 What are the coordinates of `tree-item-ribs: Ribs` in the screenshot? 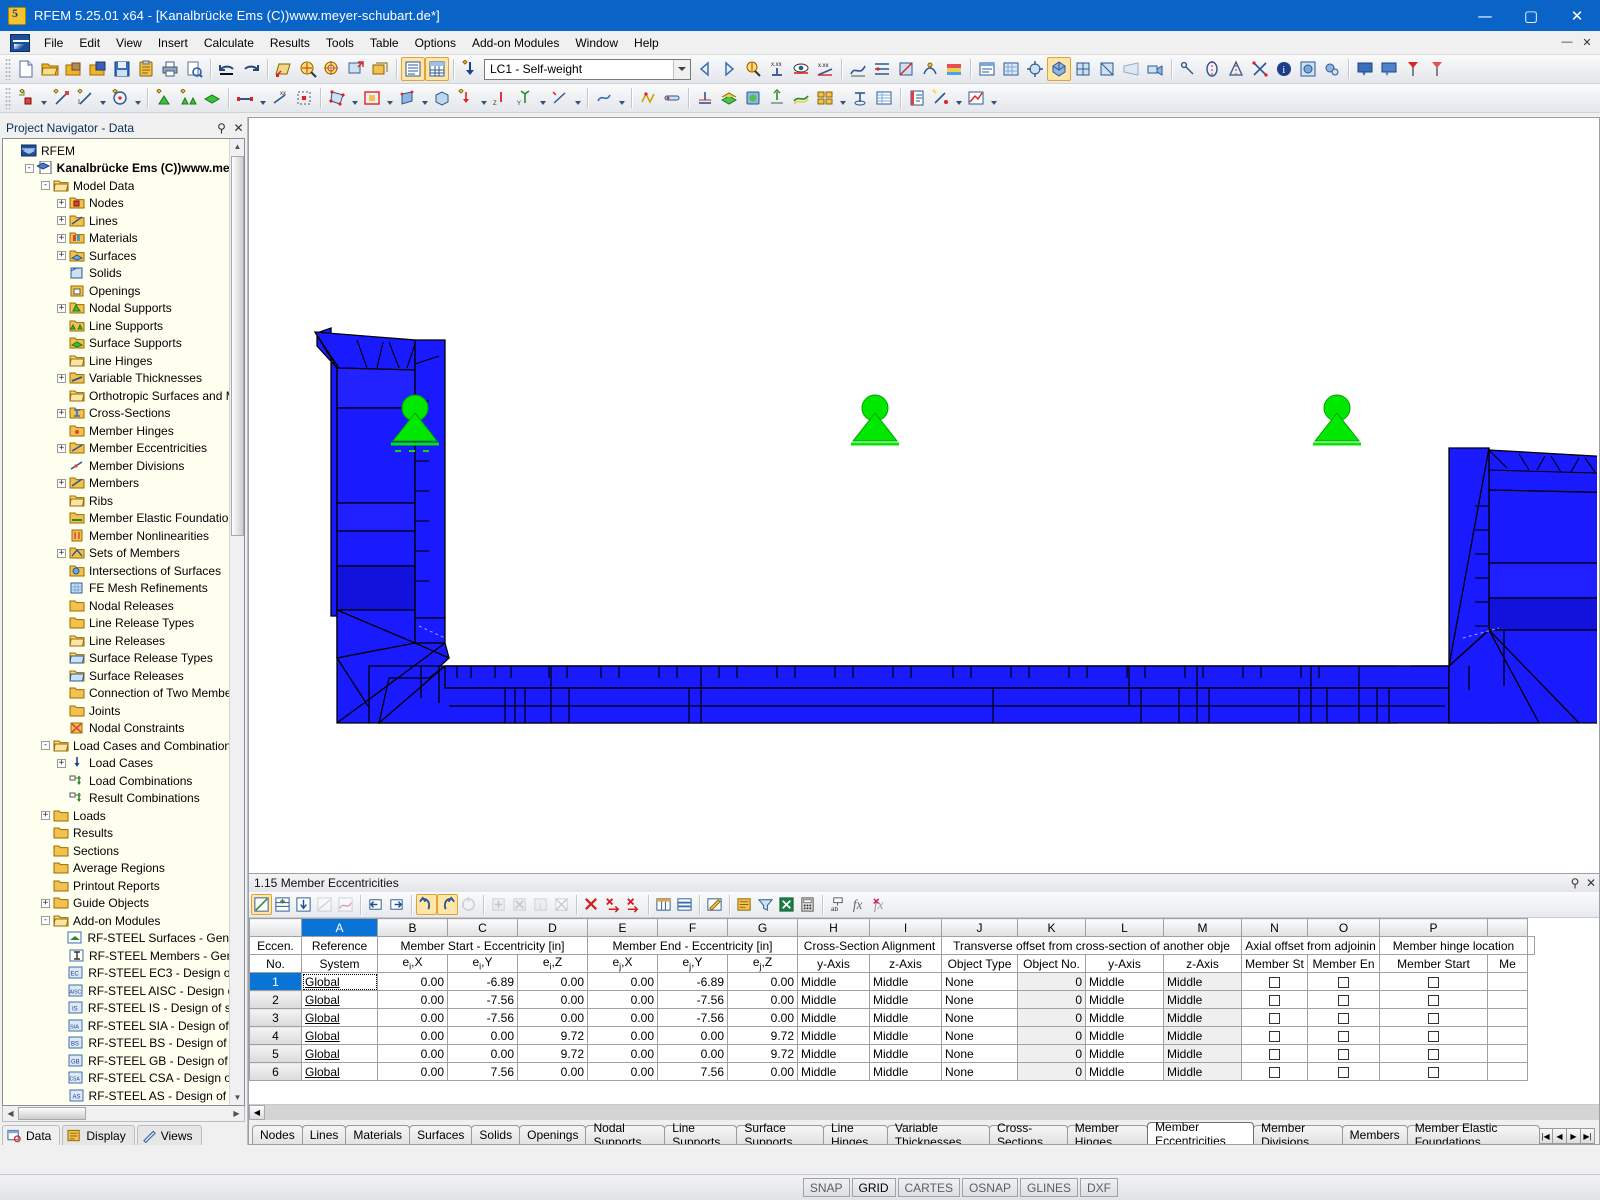 It's located at (125, 501).